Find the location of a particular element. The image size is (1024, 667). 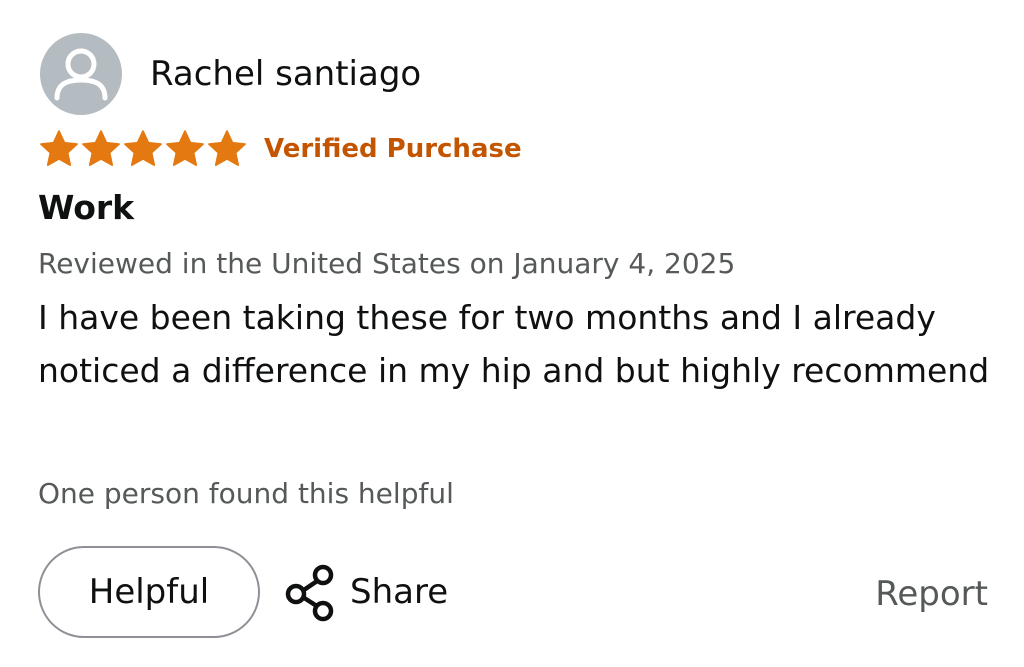

reviewer-name: Rachel santiago is located at coordinates (285, 74).